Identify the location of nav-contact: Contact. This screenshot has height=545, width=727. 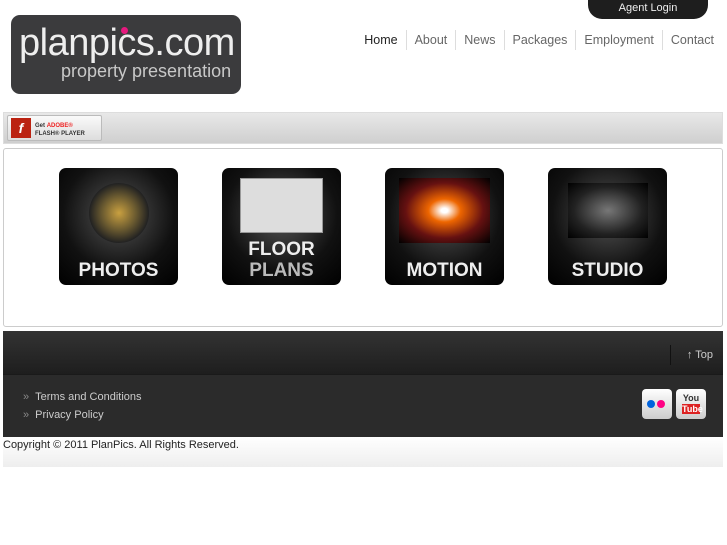
(691, 40).